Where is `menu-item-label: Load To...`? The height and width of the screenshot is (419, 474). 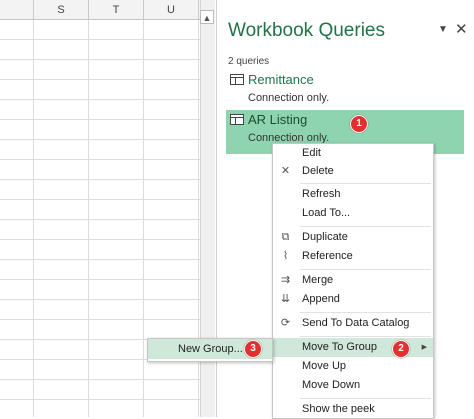
menu-item-label: Load To... is located at coordinates (326, 213).